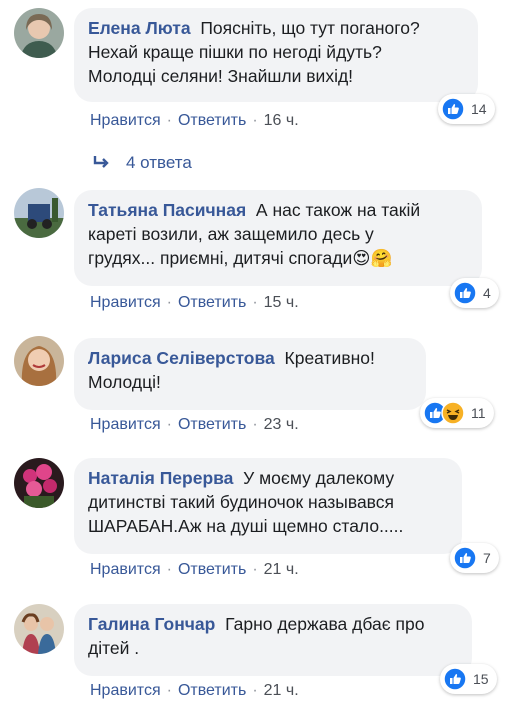 The width and height of the screenshot is (525, 714). What do you see at coordinates (151, 624) in the screenshot?
I see `comment-author: Галина Гончар` at bounding box center [151, 624].